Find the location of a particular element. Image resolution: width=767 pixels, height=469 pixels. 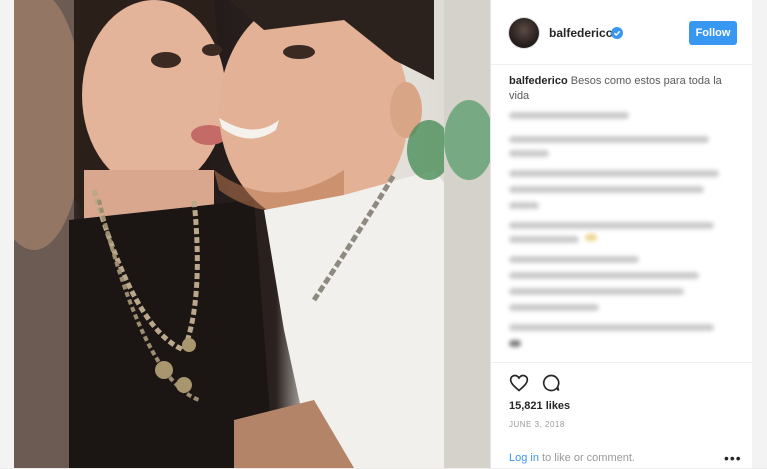

login-prompt: Log in to like or comment. is located at coordinates (572, 458).